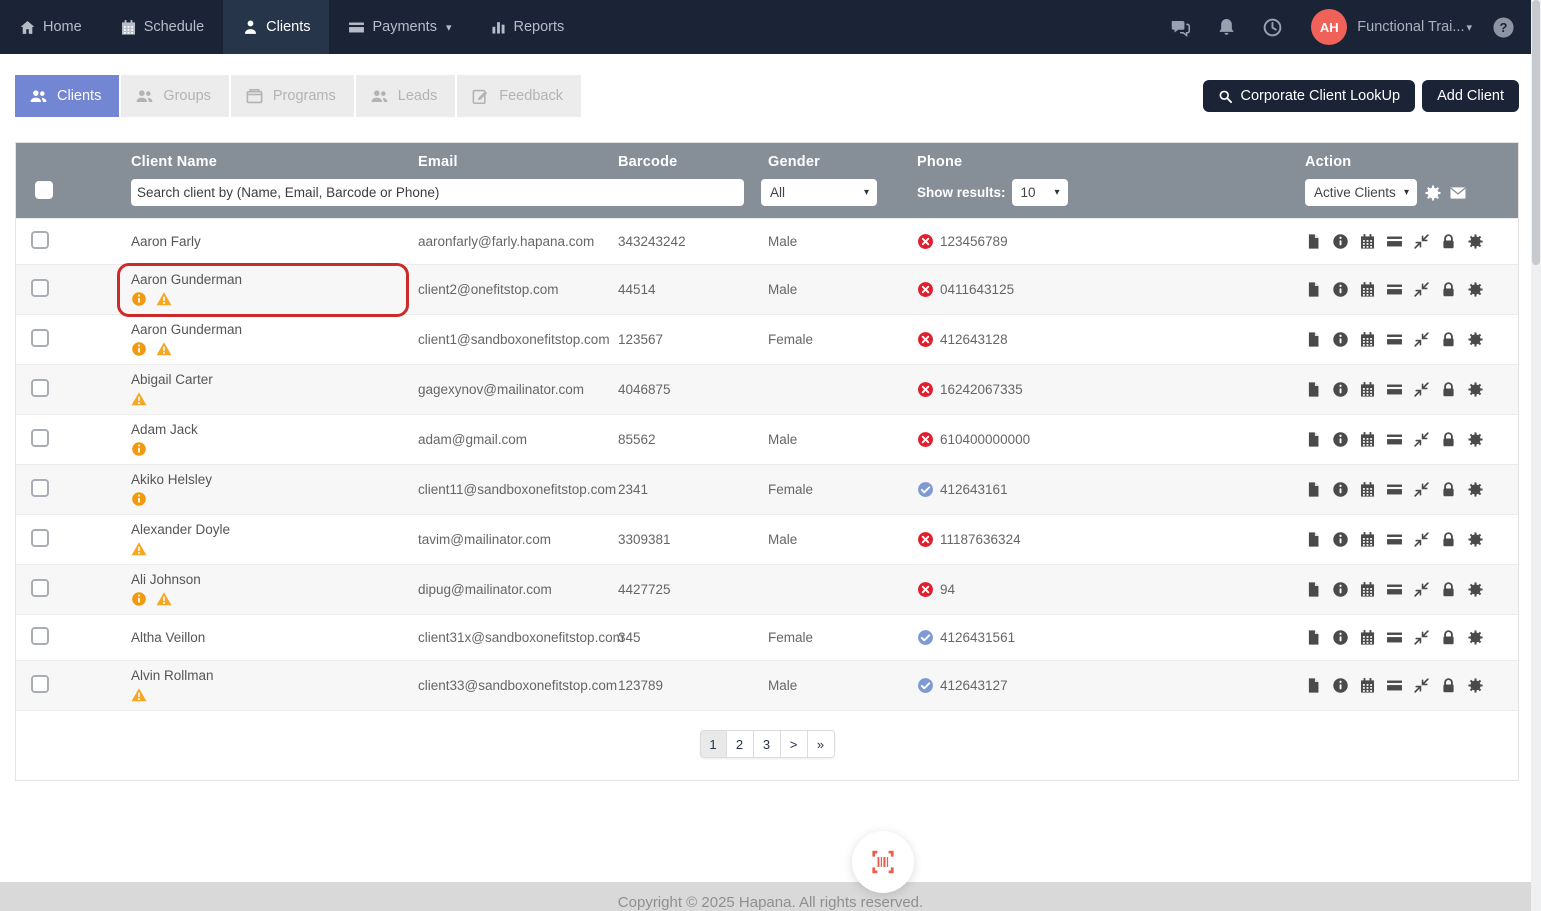  What do you see at coordinates (1469, 27) in the screenshot?
I see `chevron-down-icon: ▾` at bounding box center [1469, 27].